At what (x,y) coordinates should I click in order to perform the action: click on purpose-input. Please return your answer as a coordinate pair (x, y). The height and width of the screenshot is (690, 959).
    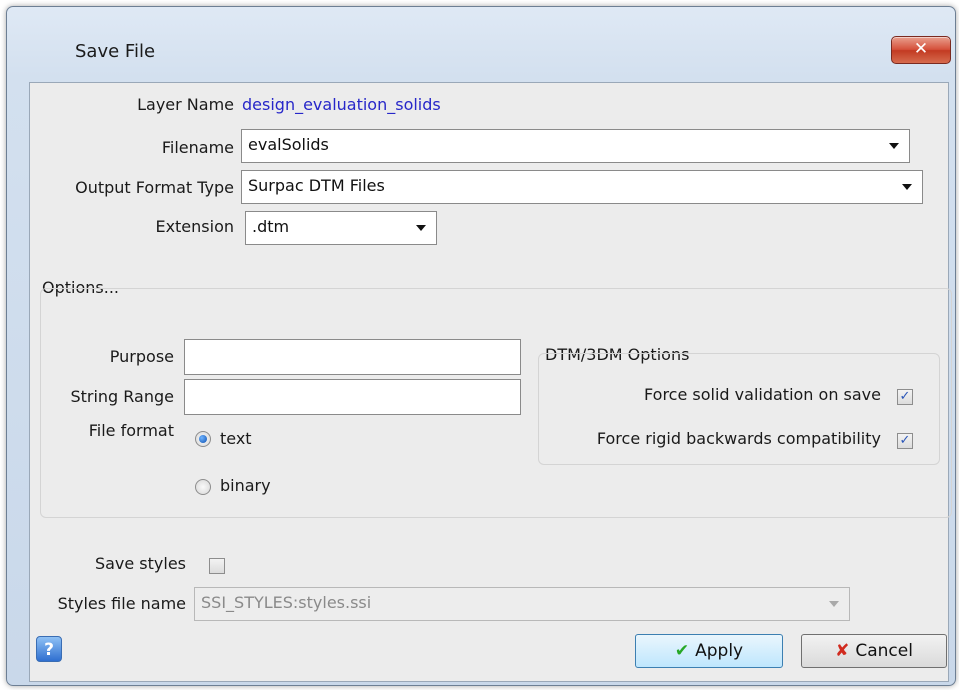
    Looking at the image, I should click on (352, 357).